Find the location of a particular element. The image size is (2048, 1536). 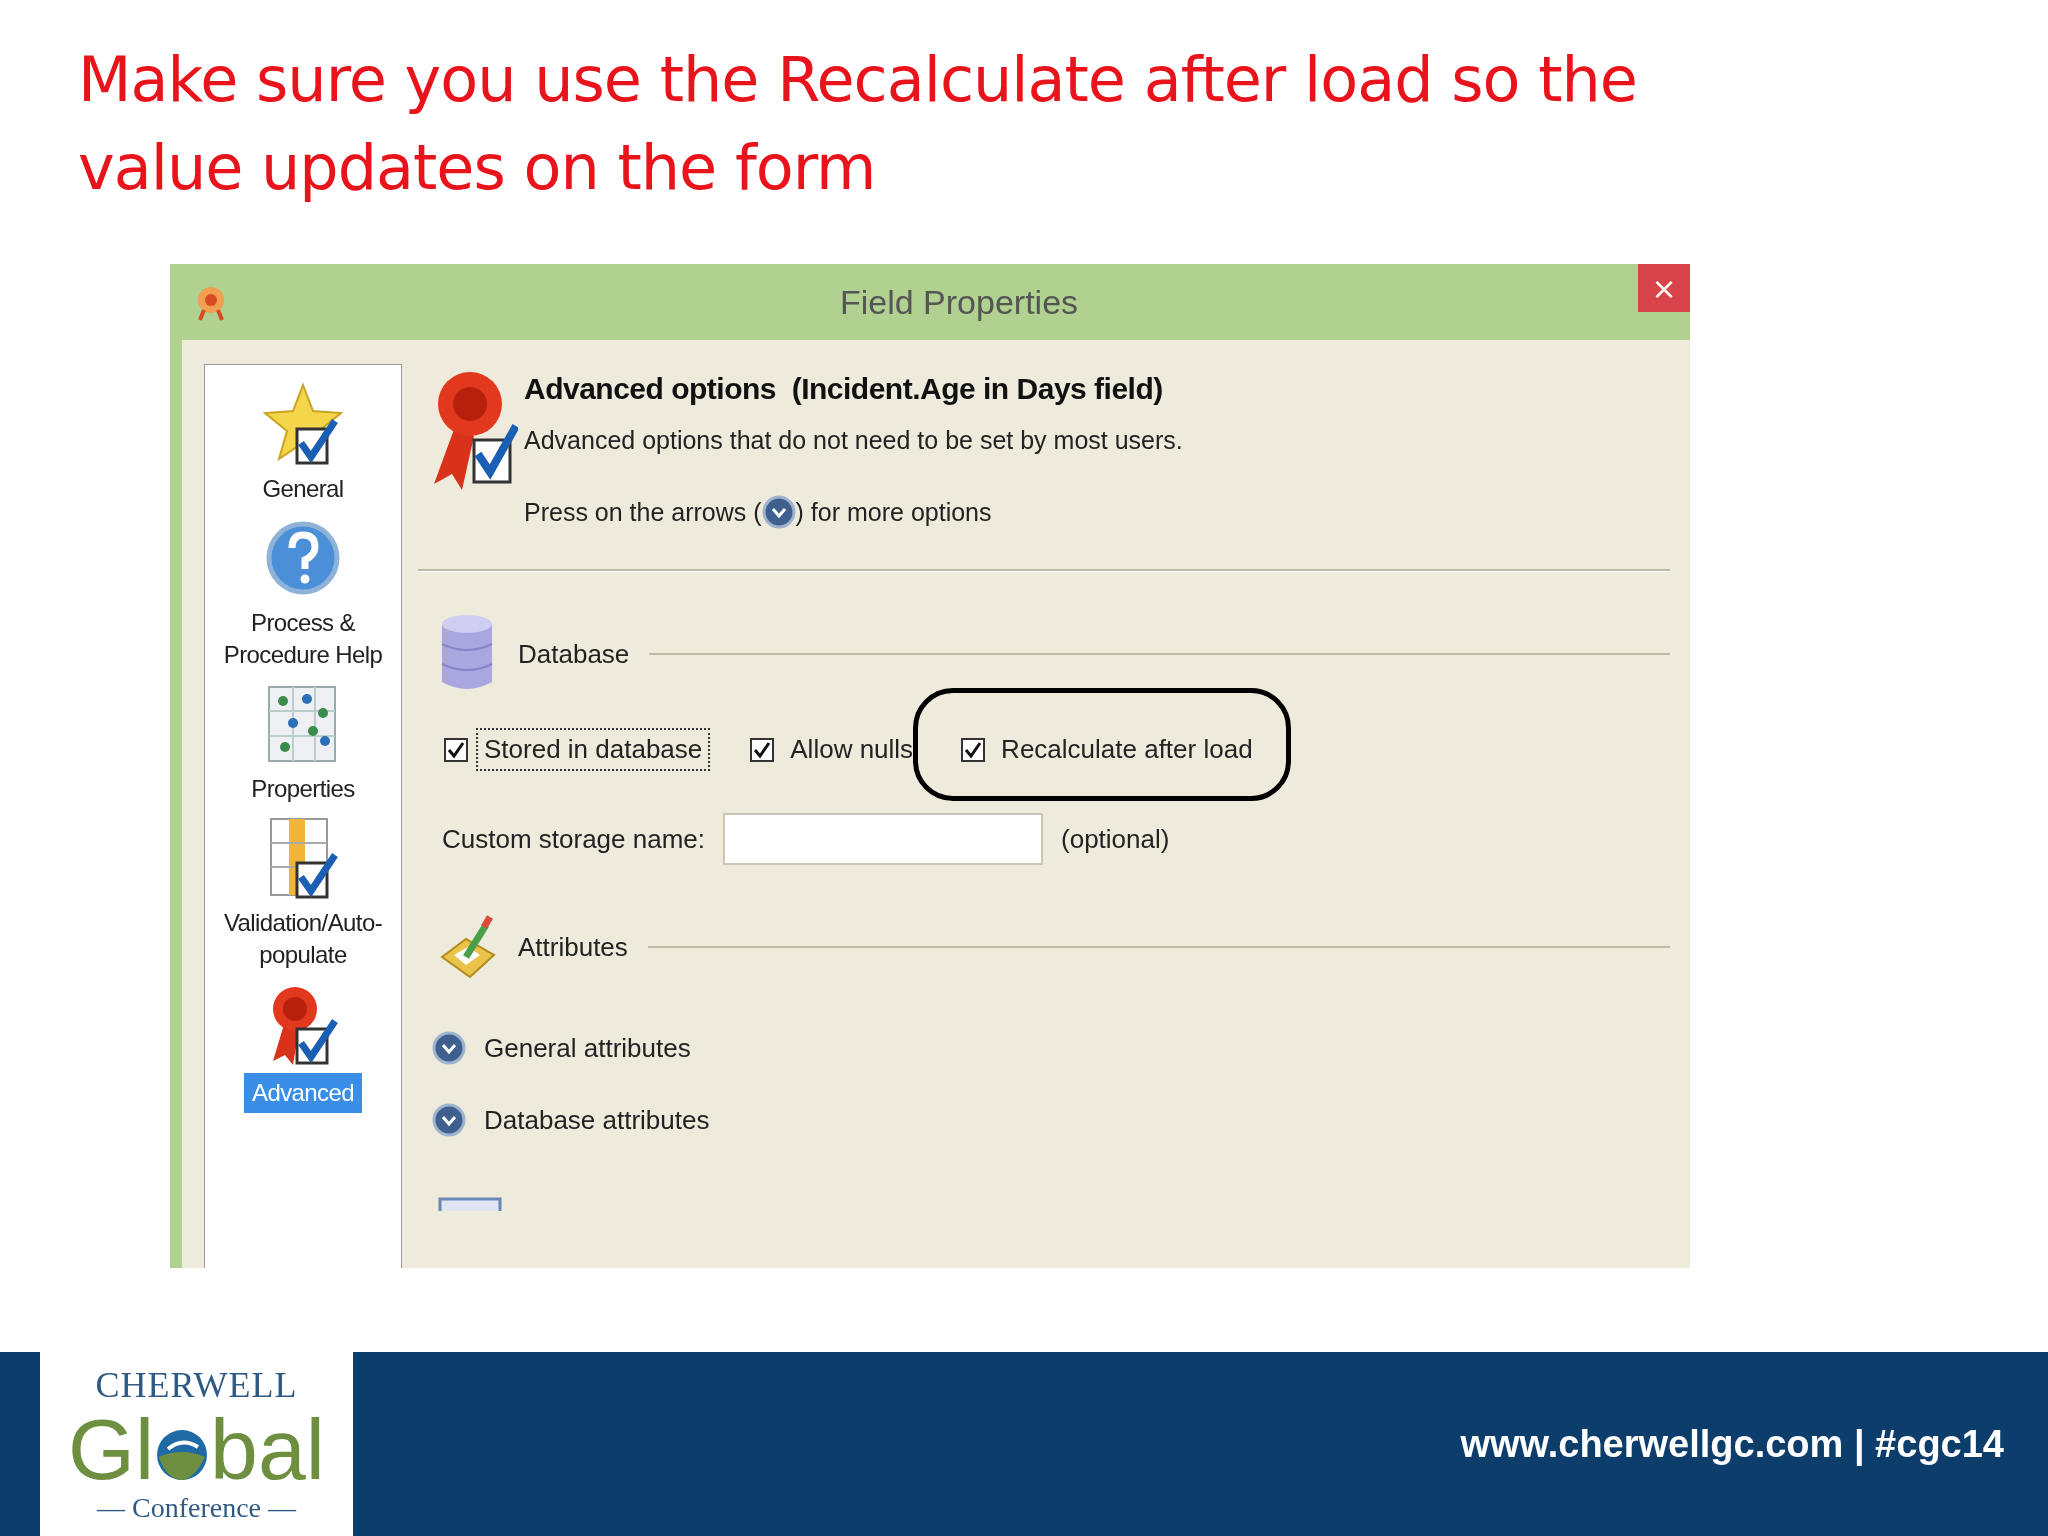

logo-text: CHERWELL is located at coordinates (196, 1385).